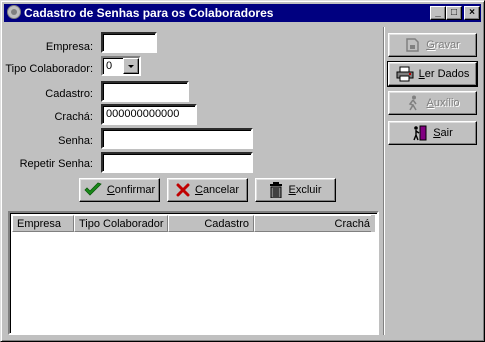  I want to click on gravar-label: Gravar, so click(443, 45).